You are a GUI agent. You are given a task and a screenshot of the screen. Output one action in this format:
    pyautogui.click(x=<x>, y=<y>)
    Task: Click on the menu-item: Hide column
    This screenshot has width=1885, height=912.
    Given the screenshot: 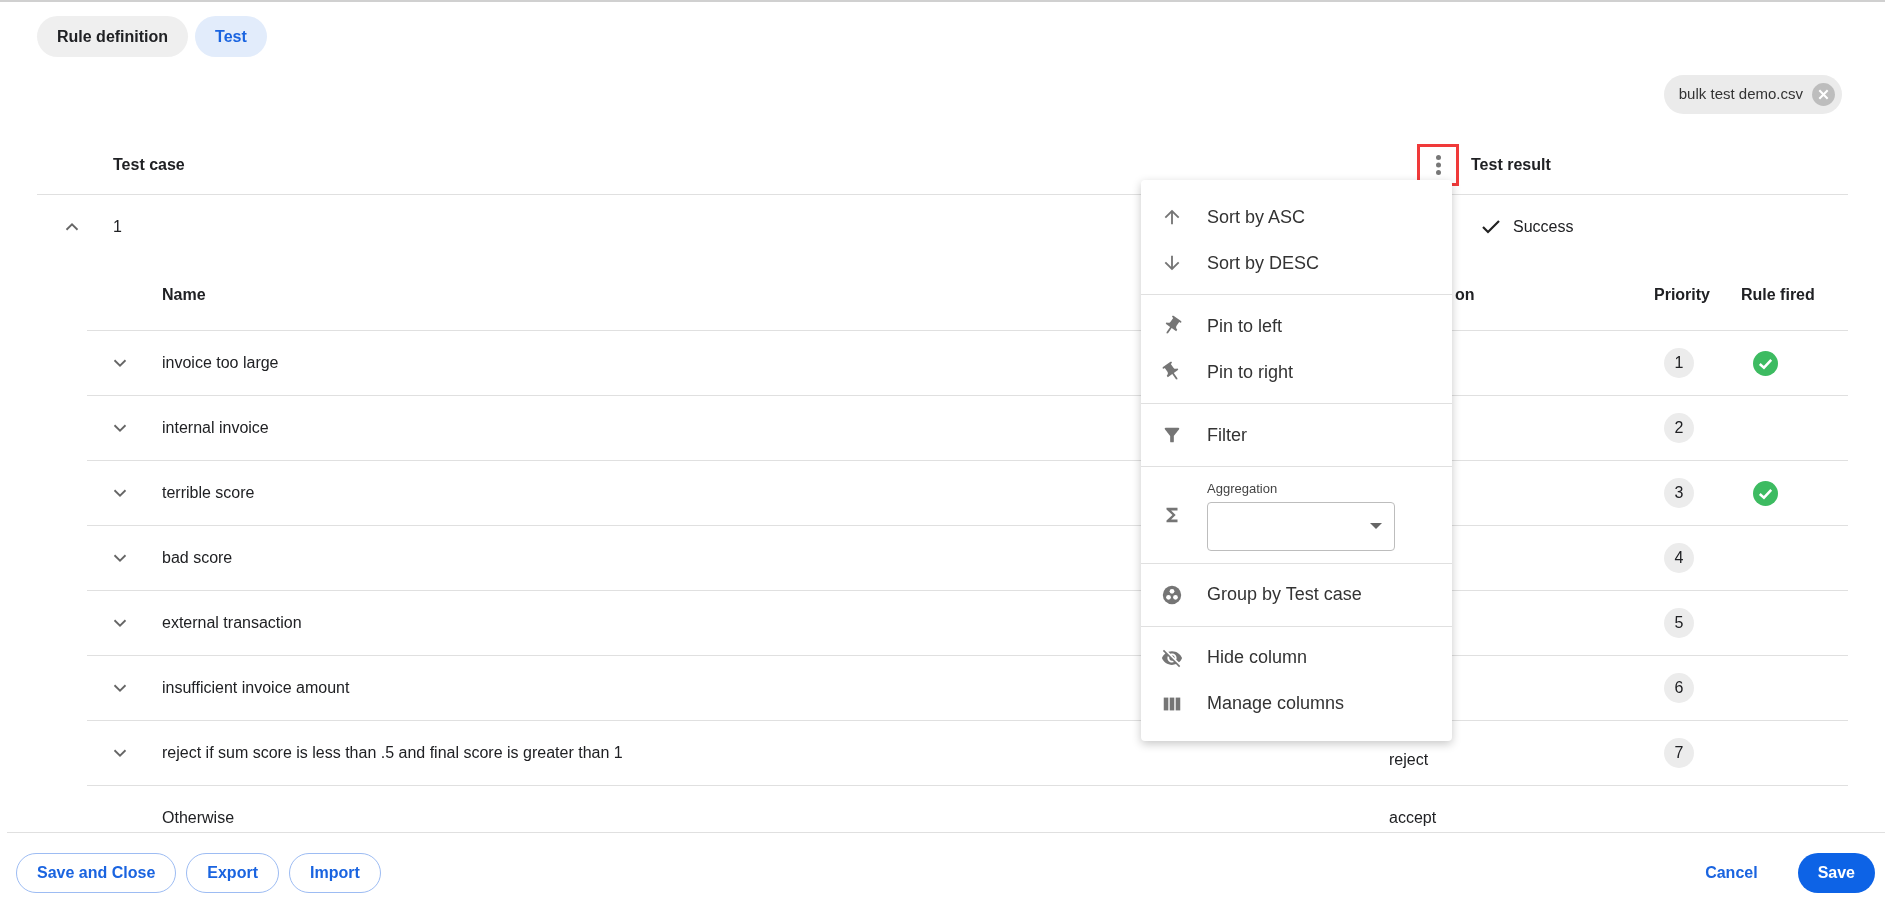 What is the action you would take?
    pyautogui.click(x=1296, y=657)
    